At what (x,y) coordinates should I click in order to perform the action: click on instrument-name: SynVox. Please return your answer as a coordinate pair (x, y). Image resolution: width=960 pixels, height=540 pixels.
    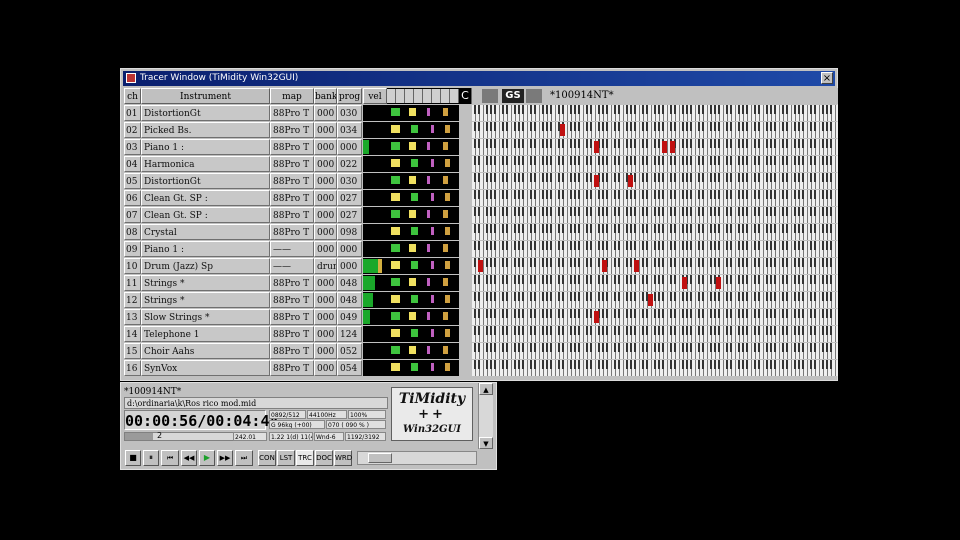
    Looking at the image, I should click on (205, 368).